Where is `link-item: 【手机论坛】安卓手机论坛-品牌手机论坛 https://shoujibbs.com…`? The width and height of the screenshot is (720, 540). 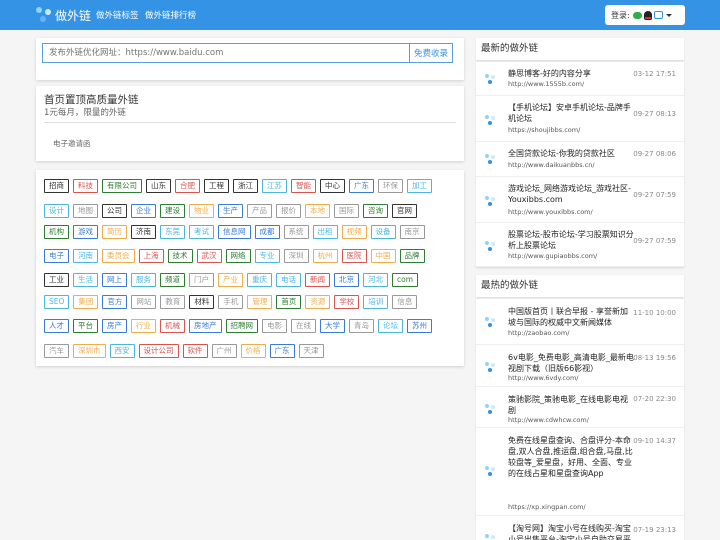 link-item: 【手机论坛】安卓手机论坛-品牌手机论坛 https://shoujibbs.com… is located at coordinates (580, 119).